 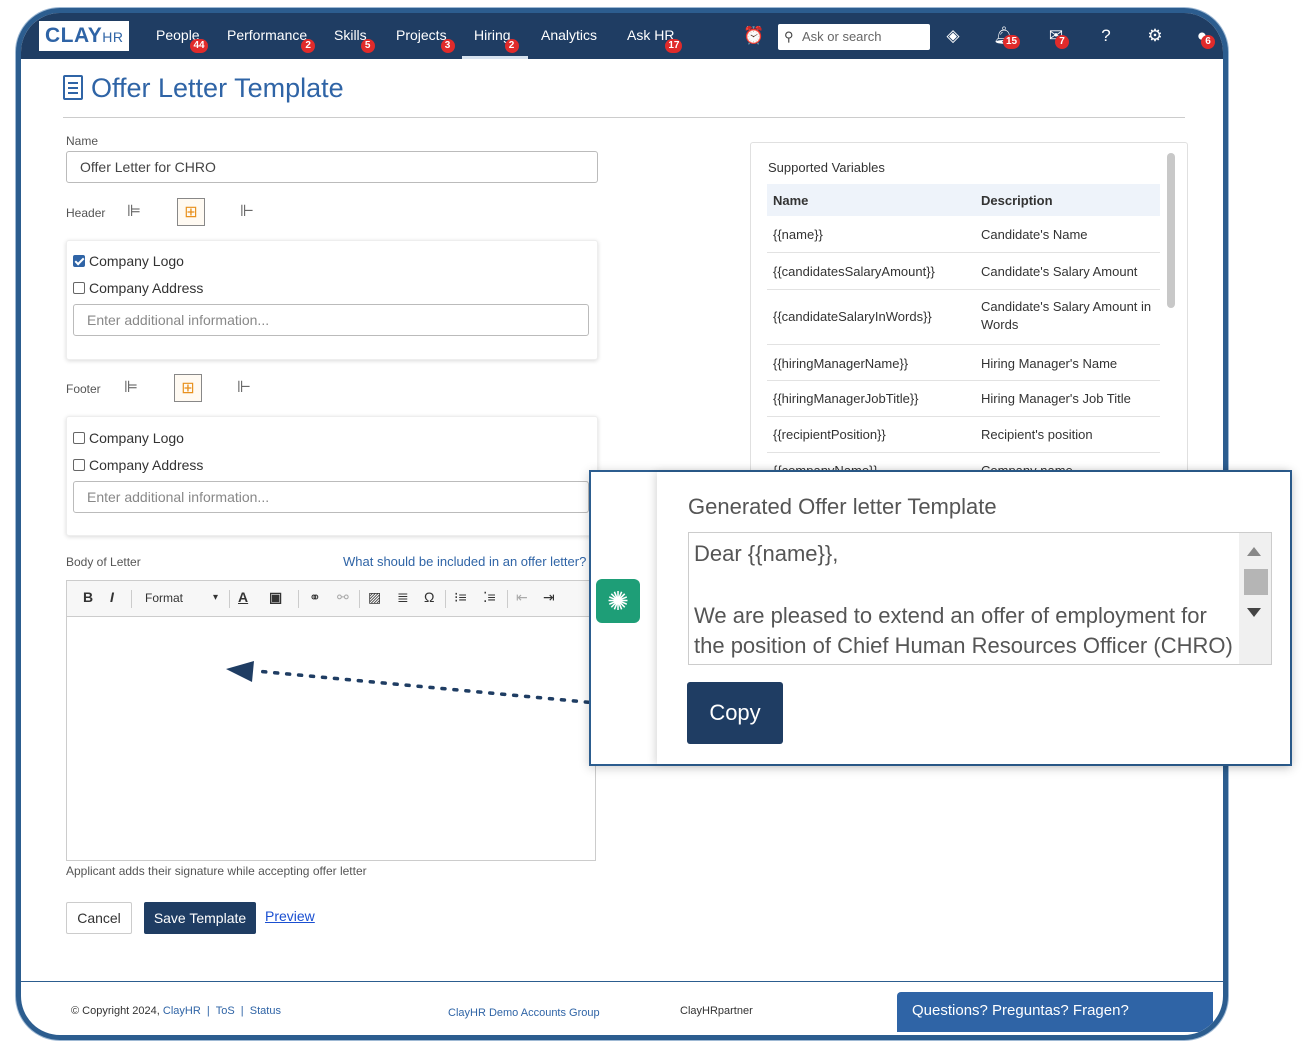 What do you see at coordinates (618, 601) in the screenshot?
I see `openai-icon: ✺` at bounding box center [618, 601].